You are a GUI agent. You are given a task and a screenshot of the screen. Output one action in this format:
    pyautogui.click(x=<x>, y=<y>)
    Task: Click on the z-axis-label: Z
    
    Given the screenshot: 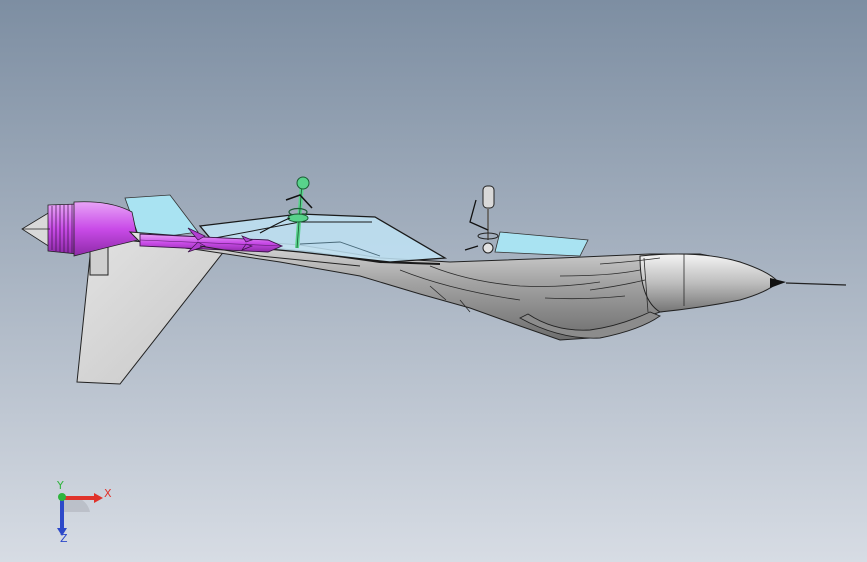 What is the action you would take?
    pyautogui.click(x=64, y=538)
    